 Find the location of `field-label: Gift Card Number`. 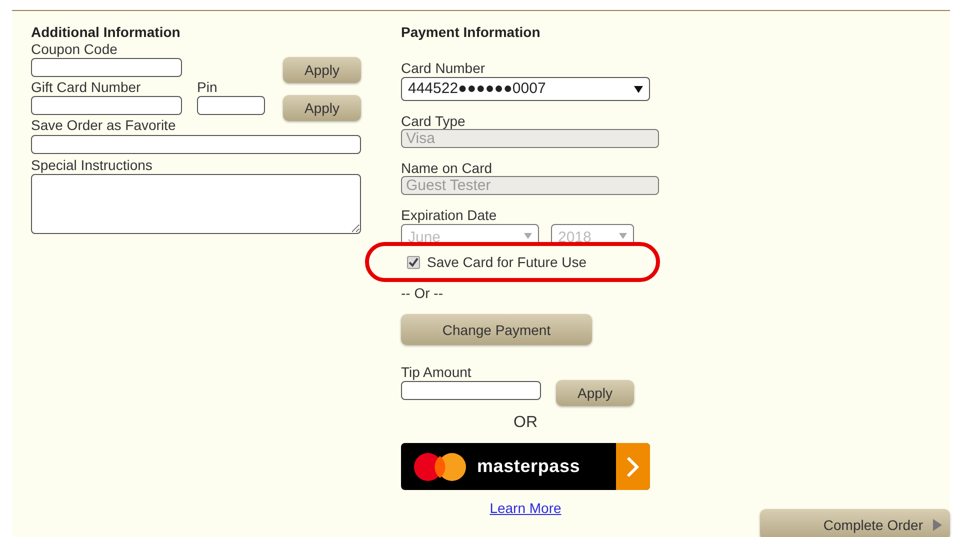

field-label: Gift Card Number is located at coordinates (86, 87).